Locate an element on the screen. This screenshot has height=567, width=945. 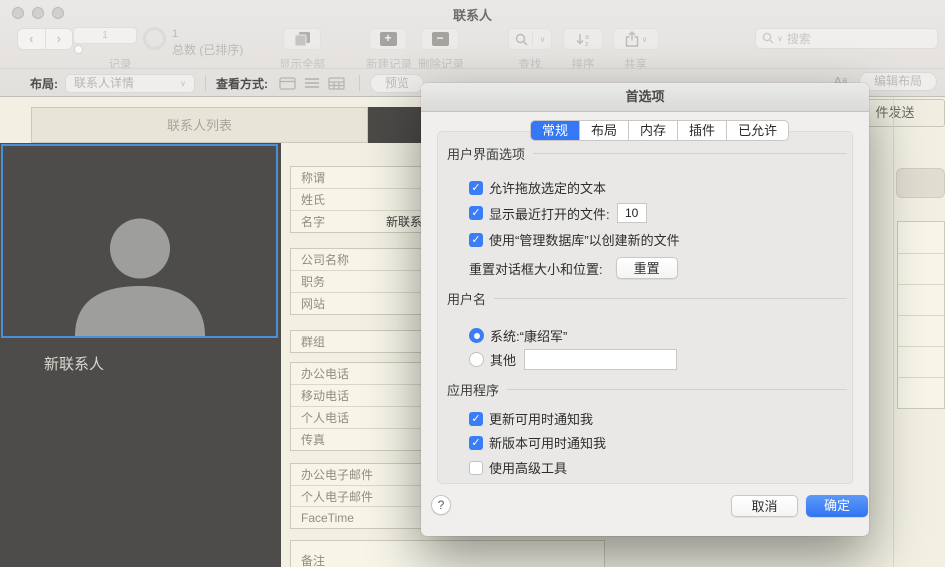
layout-popup: 联系人详情 ∨ is located at coordinates (130, 83).